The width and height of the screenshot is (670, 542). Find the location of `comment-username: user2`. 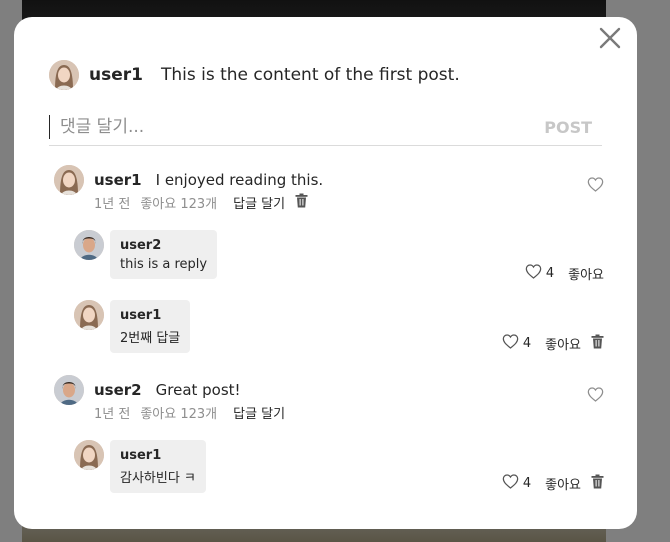

comment-username: user2 is located at coordinates (118, 390).